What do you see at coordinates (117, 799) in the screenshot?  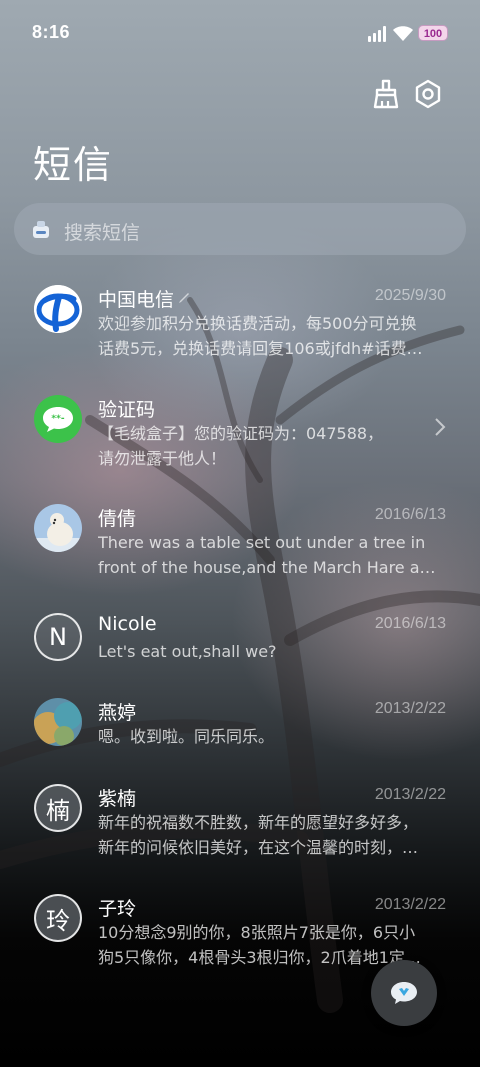 I see `conversation-name: 紫楠` at bounding box center [117, 799].